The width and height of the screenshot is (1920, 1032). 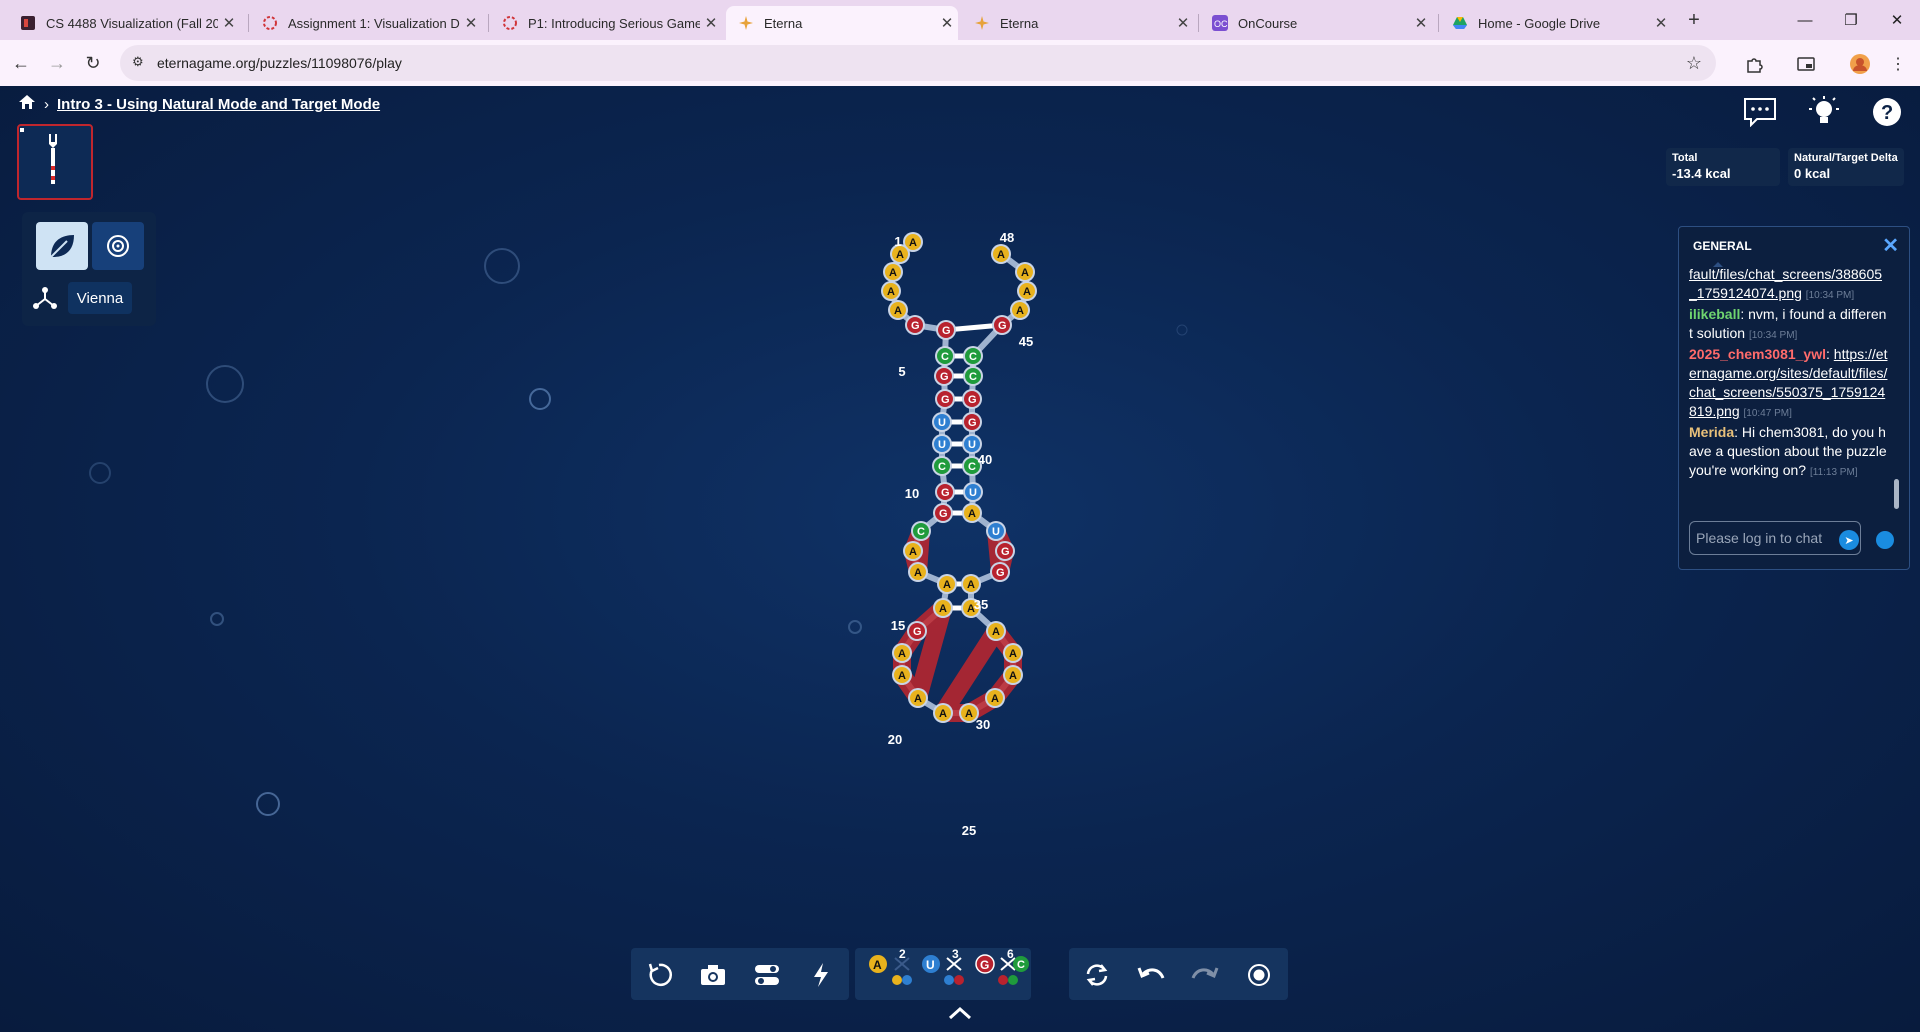 I want to click on forward-icon: →, so click(x=57, y=63).